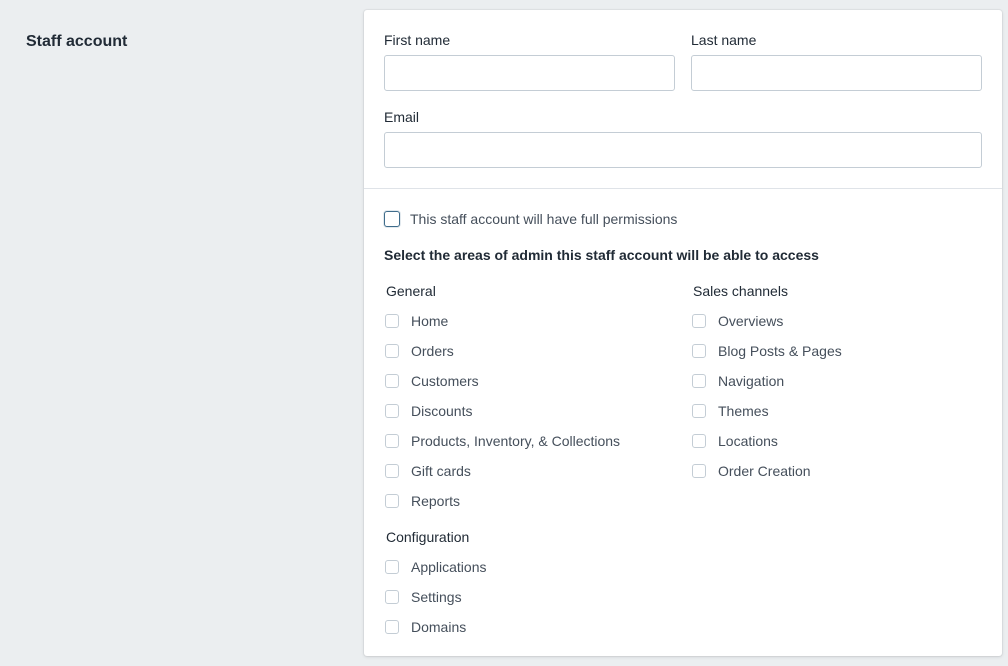 Image resolution: width=1008 pixels, height=666 pixels. What do you see at coordinates (439, 627) in the screenshot?
I see `permission-label: Domains` at bounding box center [439, 627].